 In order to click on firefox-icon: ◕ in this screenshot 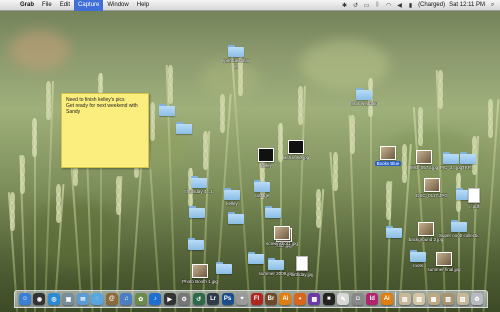, I will do `click(299, 299)`.